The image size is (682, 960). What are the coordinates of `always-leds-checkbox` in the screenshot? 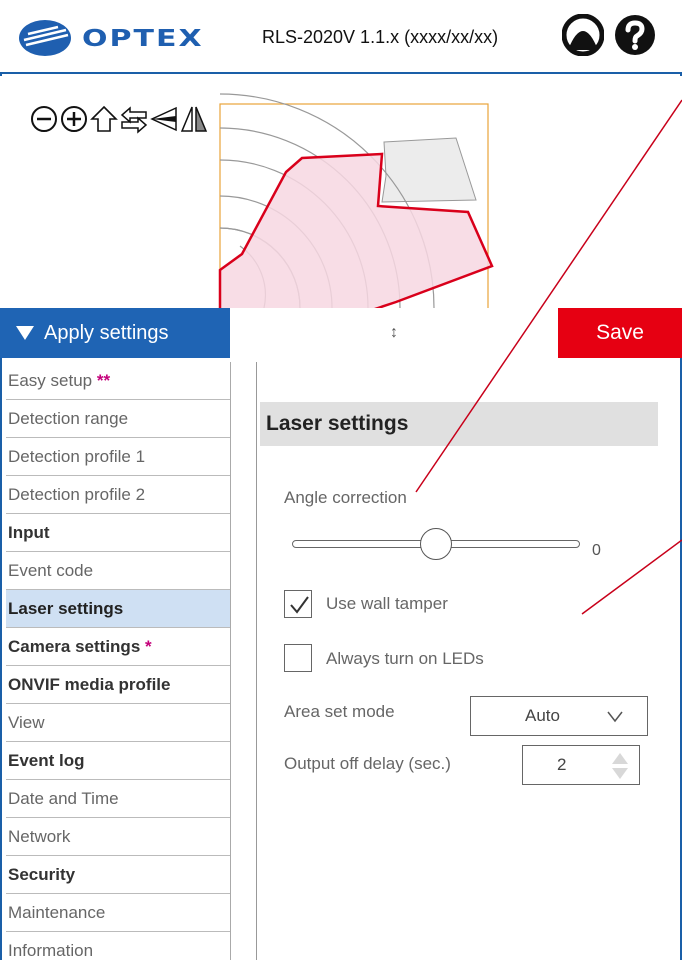 It's located at (298, 658).